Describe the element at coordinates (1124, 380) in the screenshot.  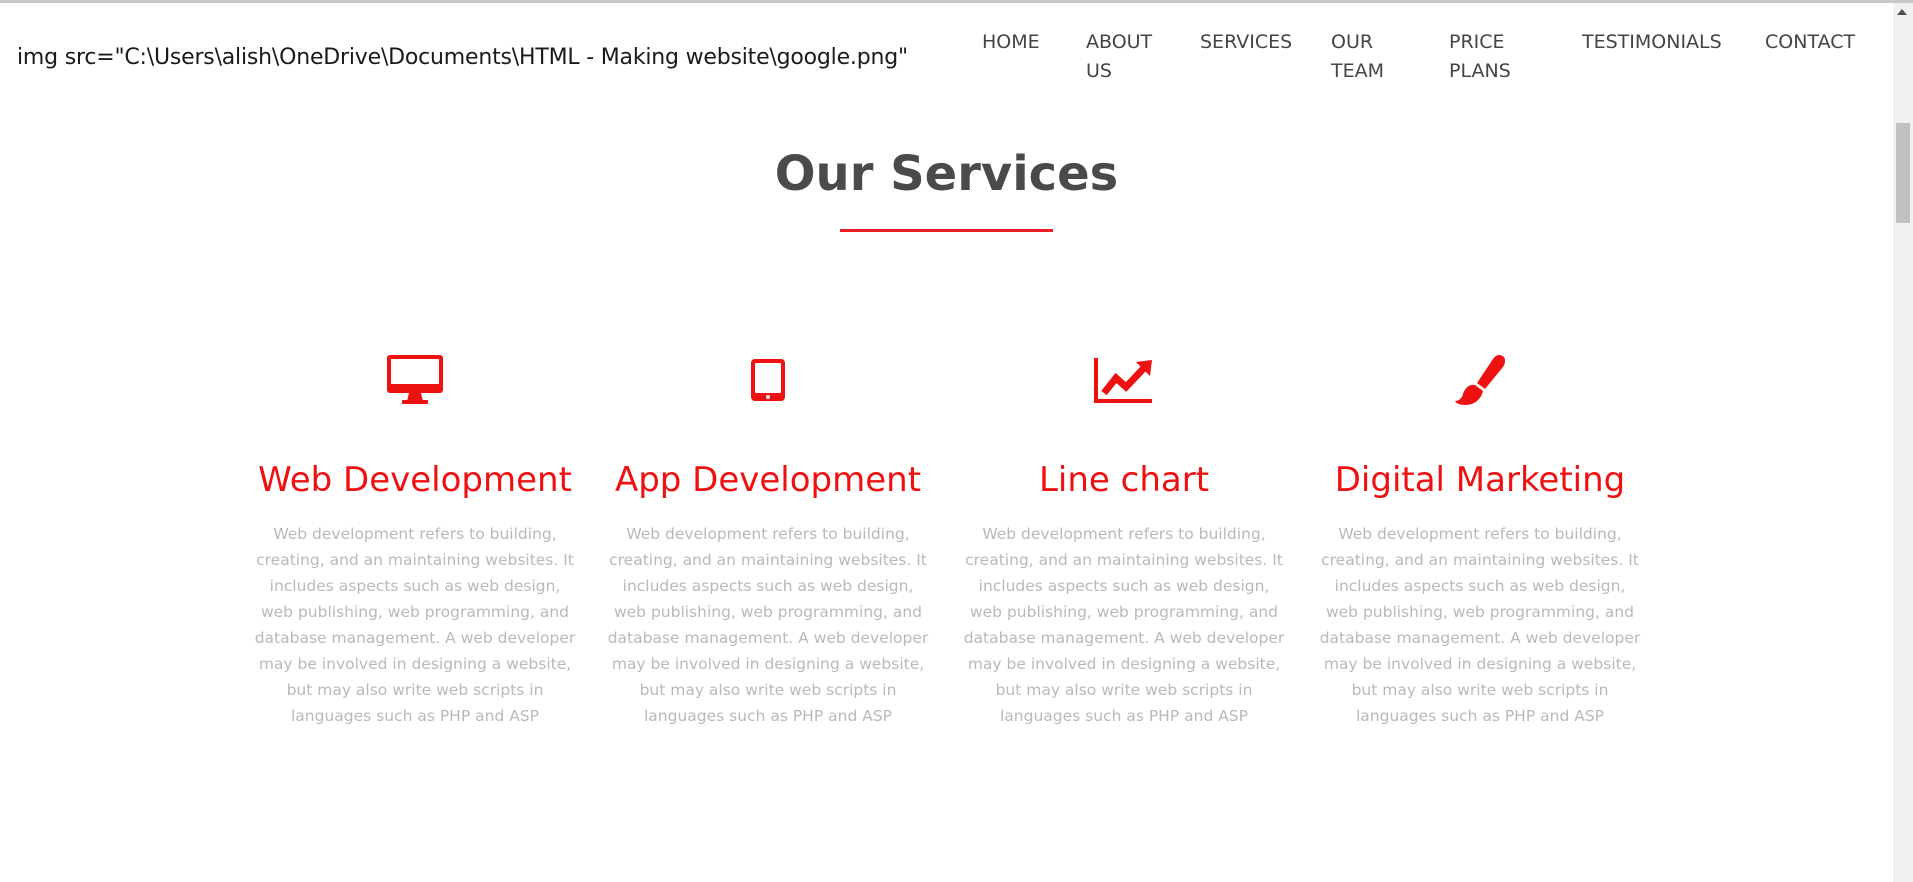
I see `line-chart-icon` at that location.